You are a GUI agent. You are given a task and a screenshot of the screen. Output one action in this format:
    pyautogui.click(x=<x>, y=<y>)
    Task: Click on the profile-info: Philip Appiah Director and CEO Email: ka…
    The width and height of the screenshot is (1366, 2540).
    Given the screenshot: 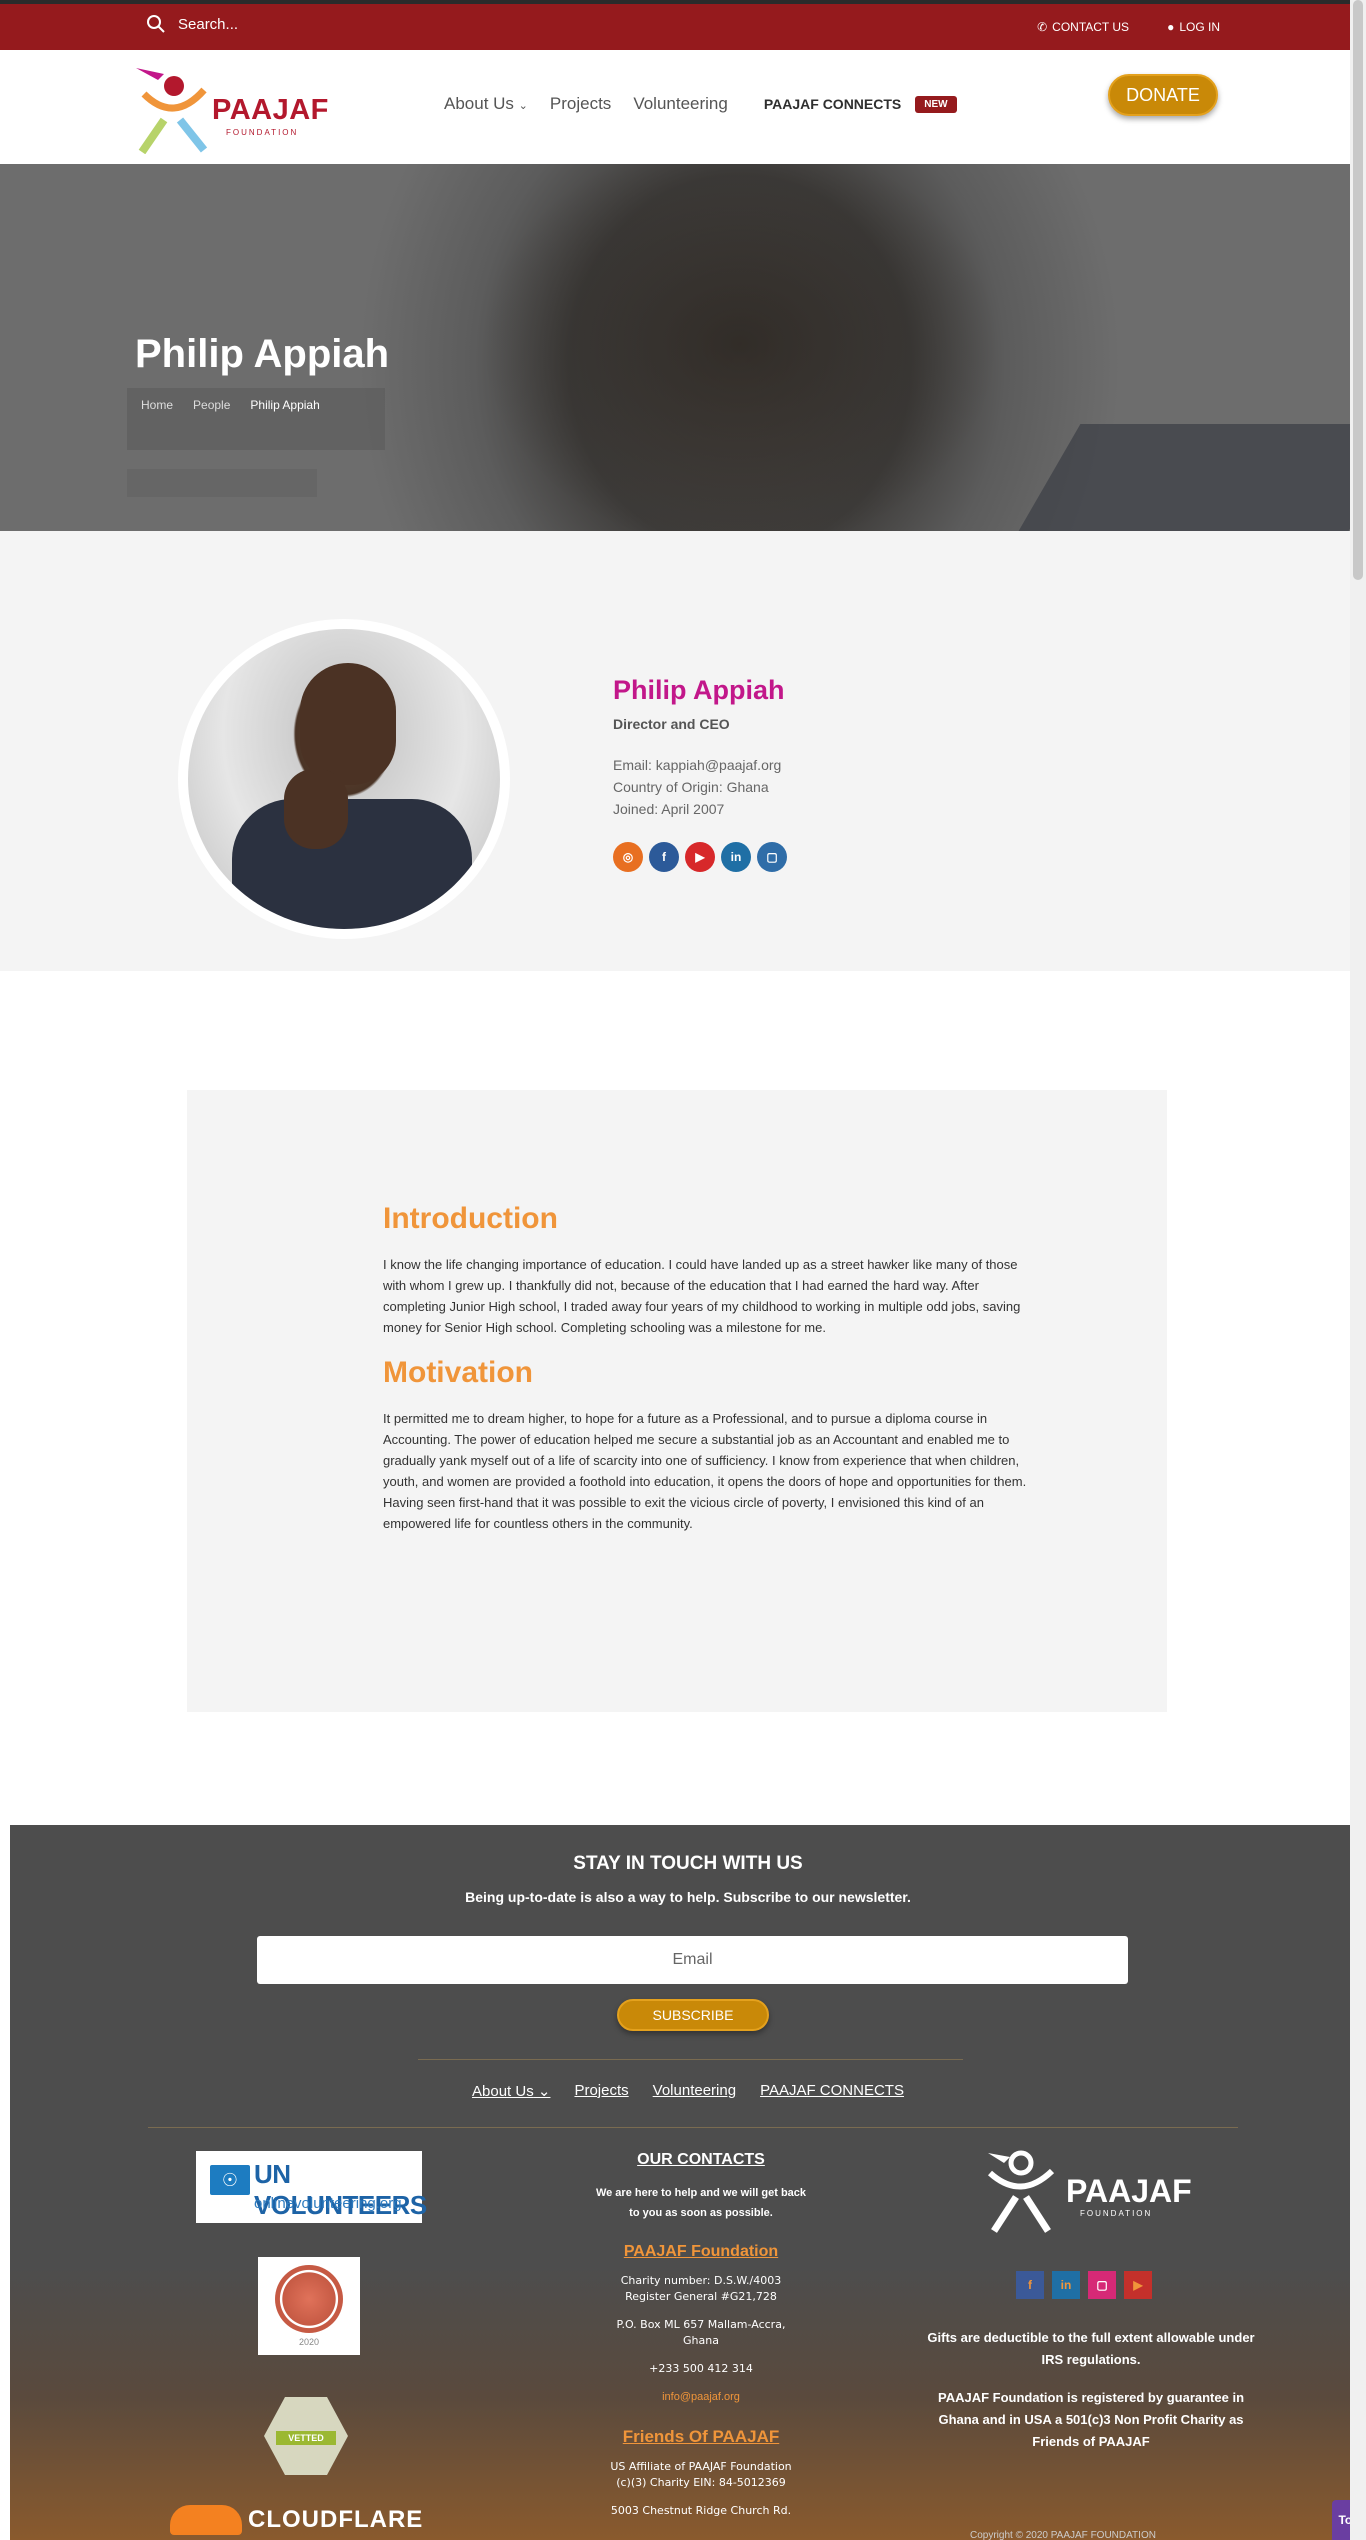 What is the action you would take?
    pyautogui.click(x=700, y=773)
    